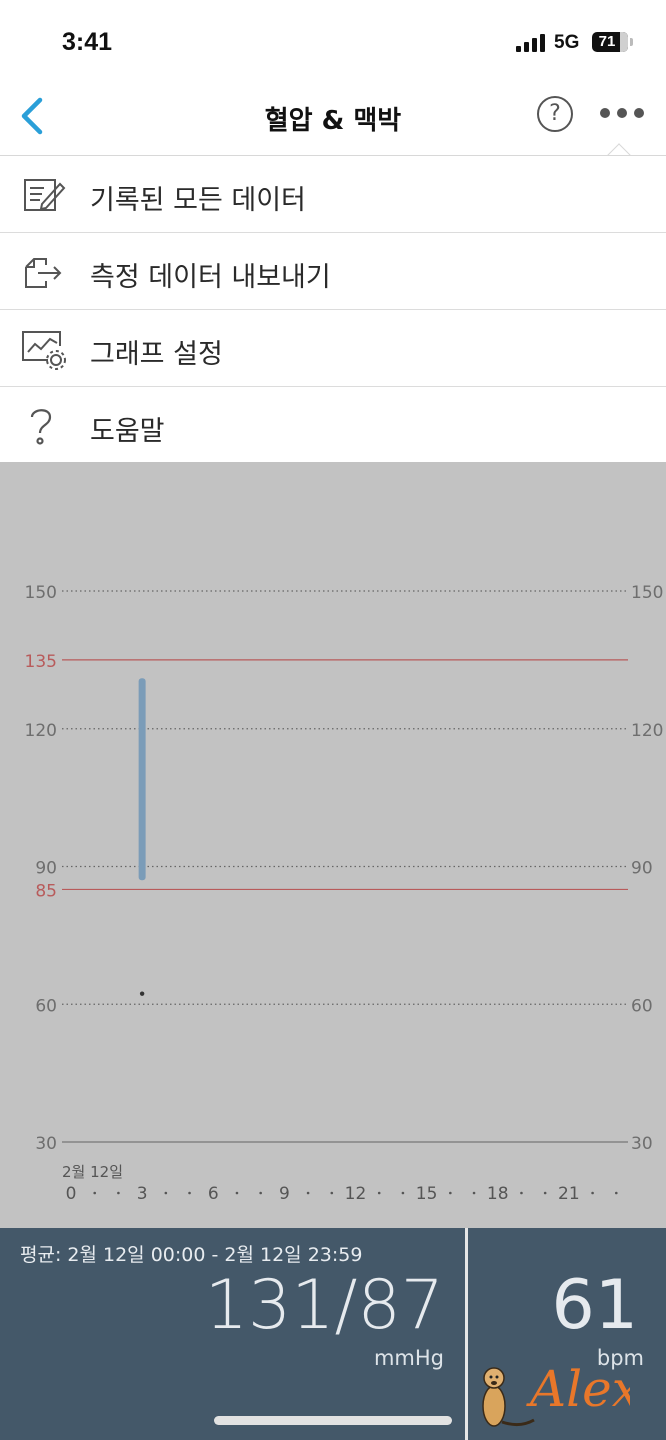 This screenshot has width=666, height=1440. What do you see at coordinates (92, 1172) in the screenshot?
I see `x-date-label: 2월 12일` at bounding box center [92, 1172].